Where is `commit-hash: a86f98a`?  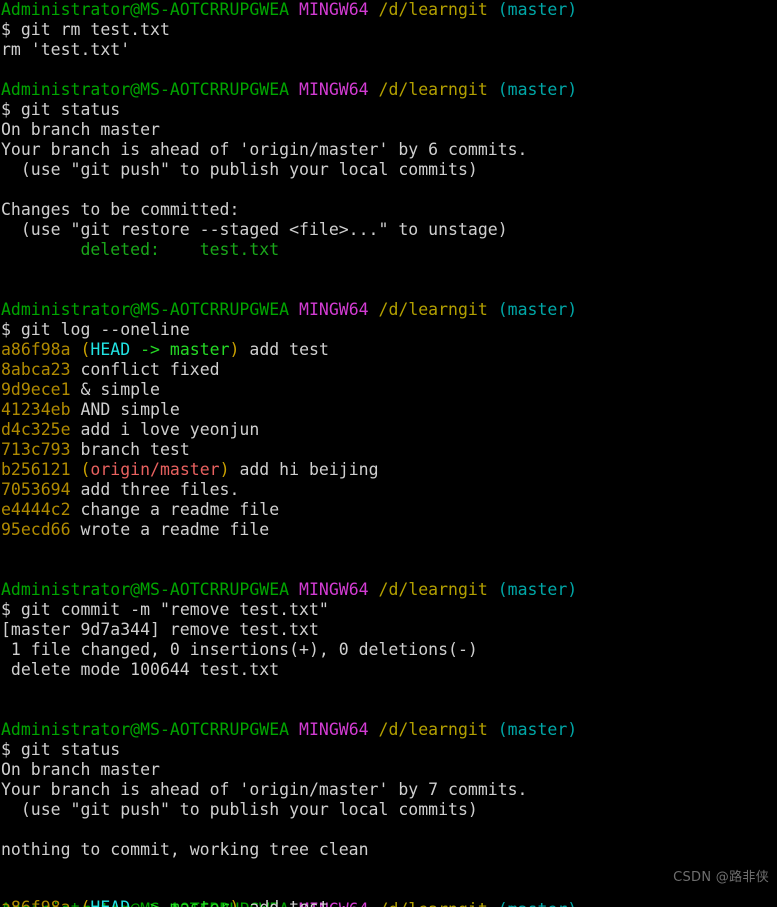 commit-hash: a86f98a is located at coordinates (36, 902).